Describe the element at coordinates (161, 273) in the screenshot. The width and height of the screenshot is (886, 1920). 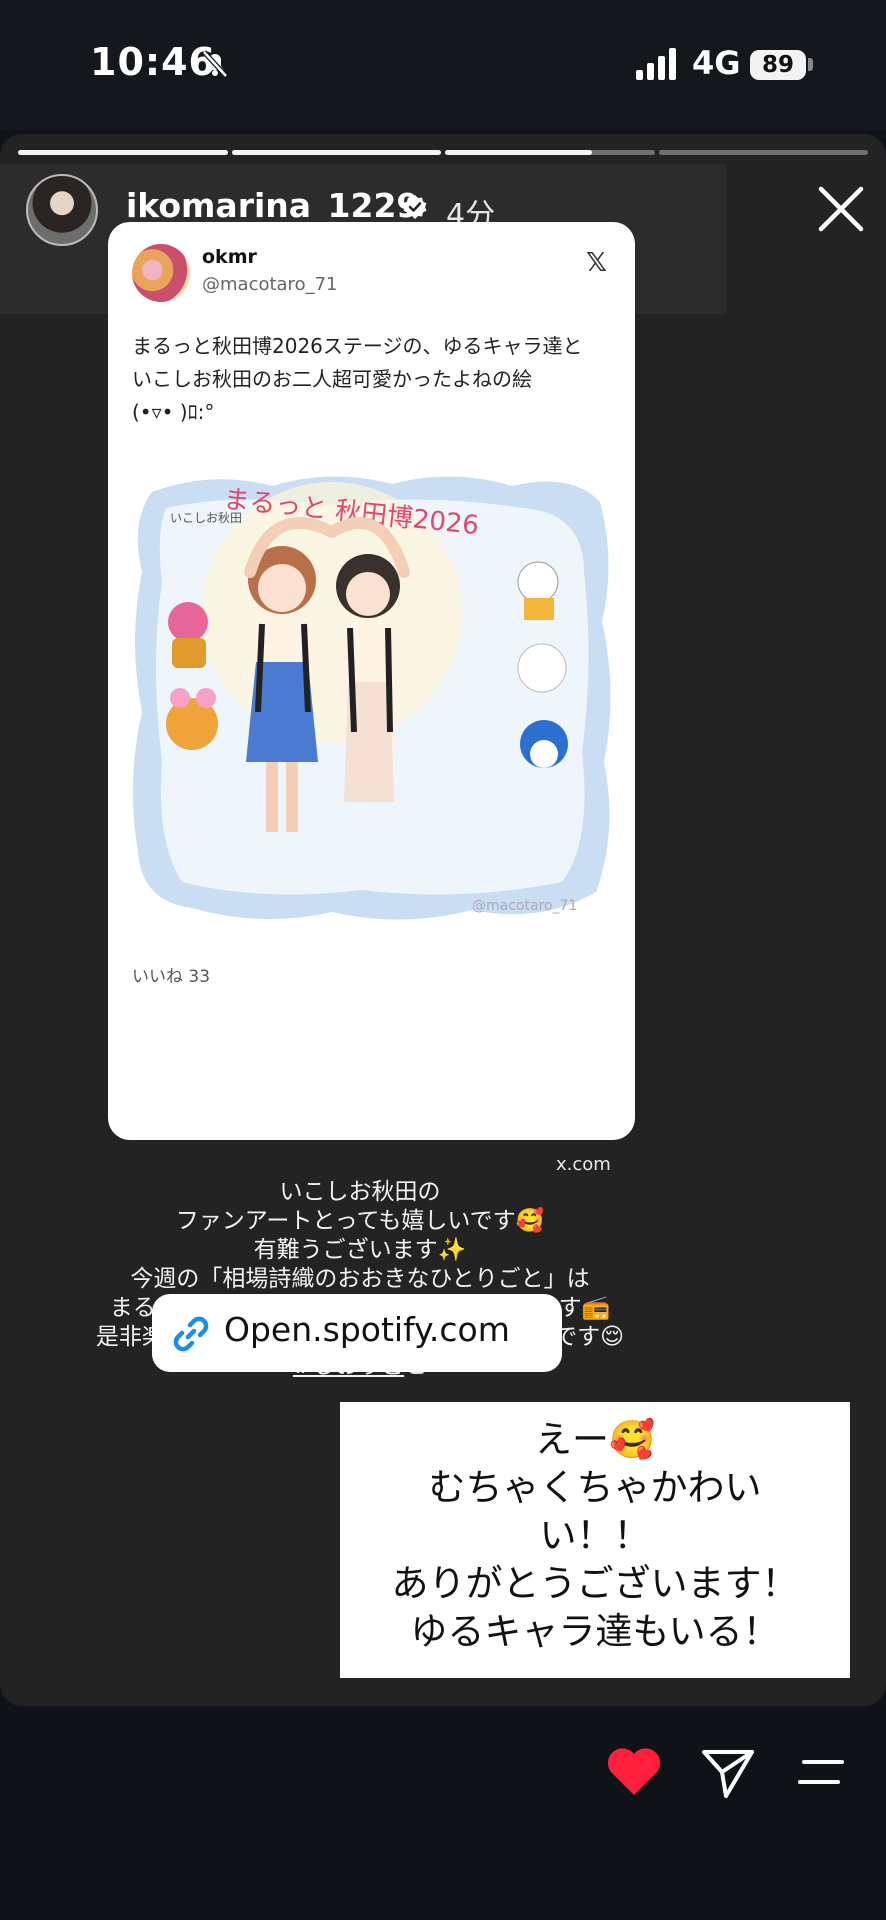
I see `post-author-avatar` at that location.